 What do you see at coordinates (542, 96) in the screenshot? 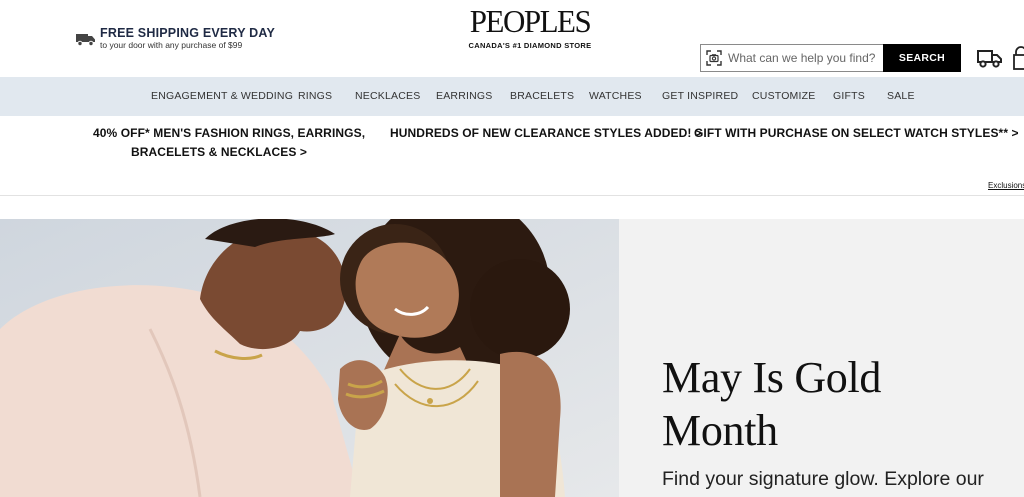
I see `nav-item-bracelets: BRACELETS` at bounding box center [542, 96].